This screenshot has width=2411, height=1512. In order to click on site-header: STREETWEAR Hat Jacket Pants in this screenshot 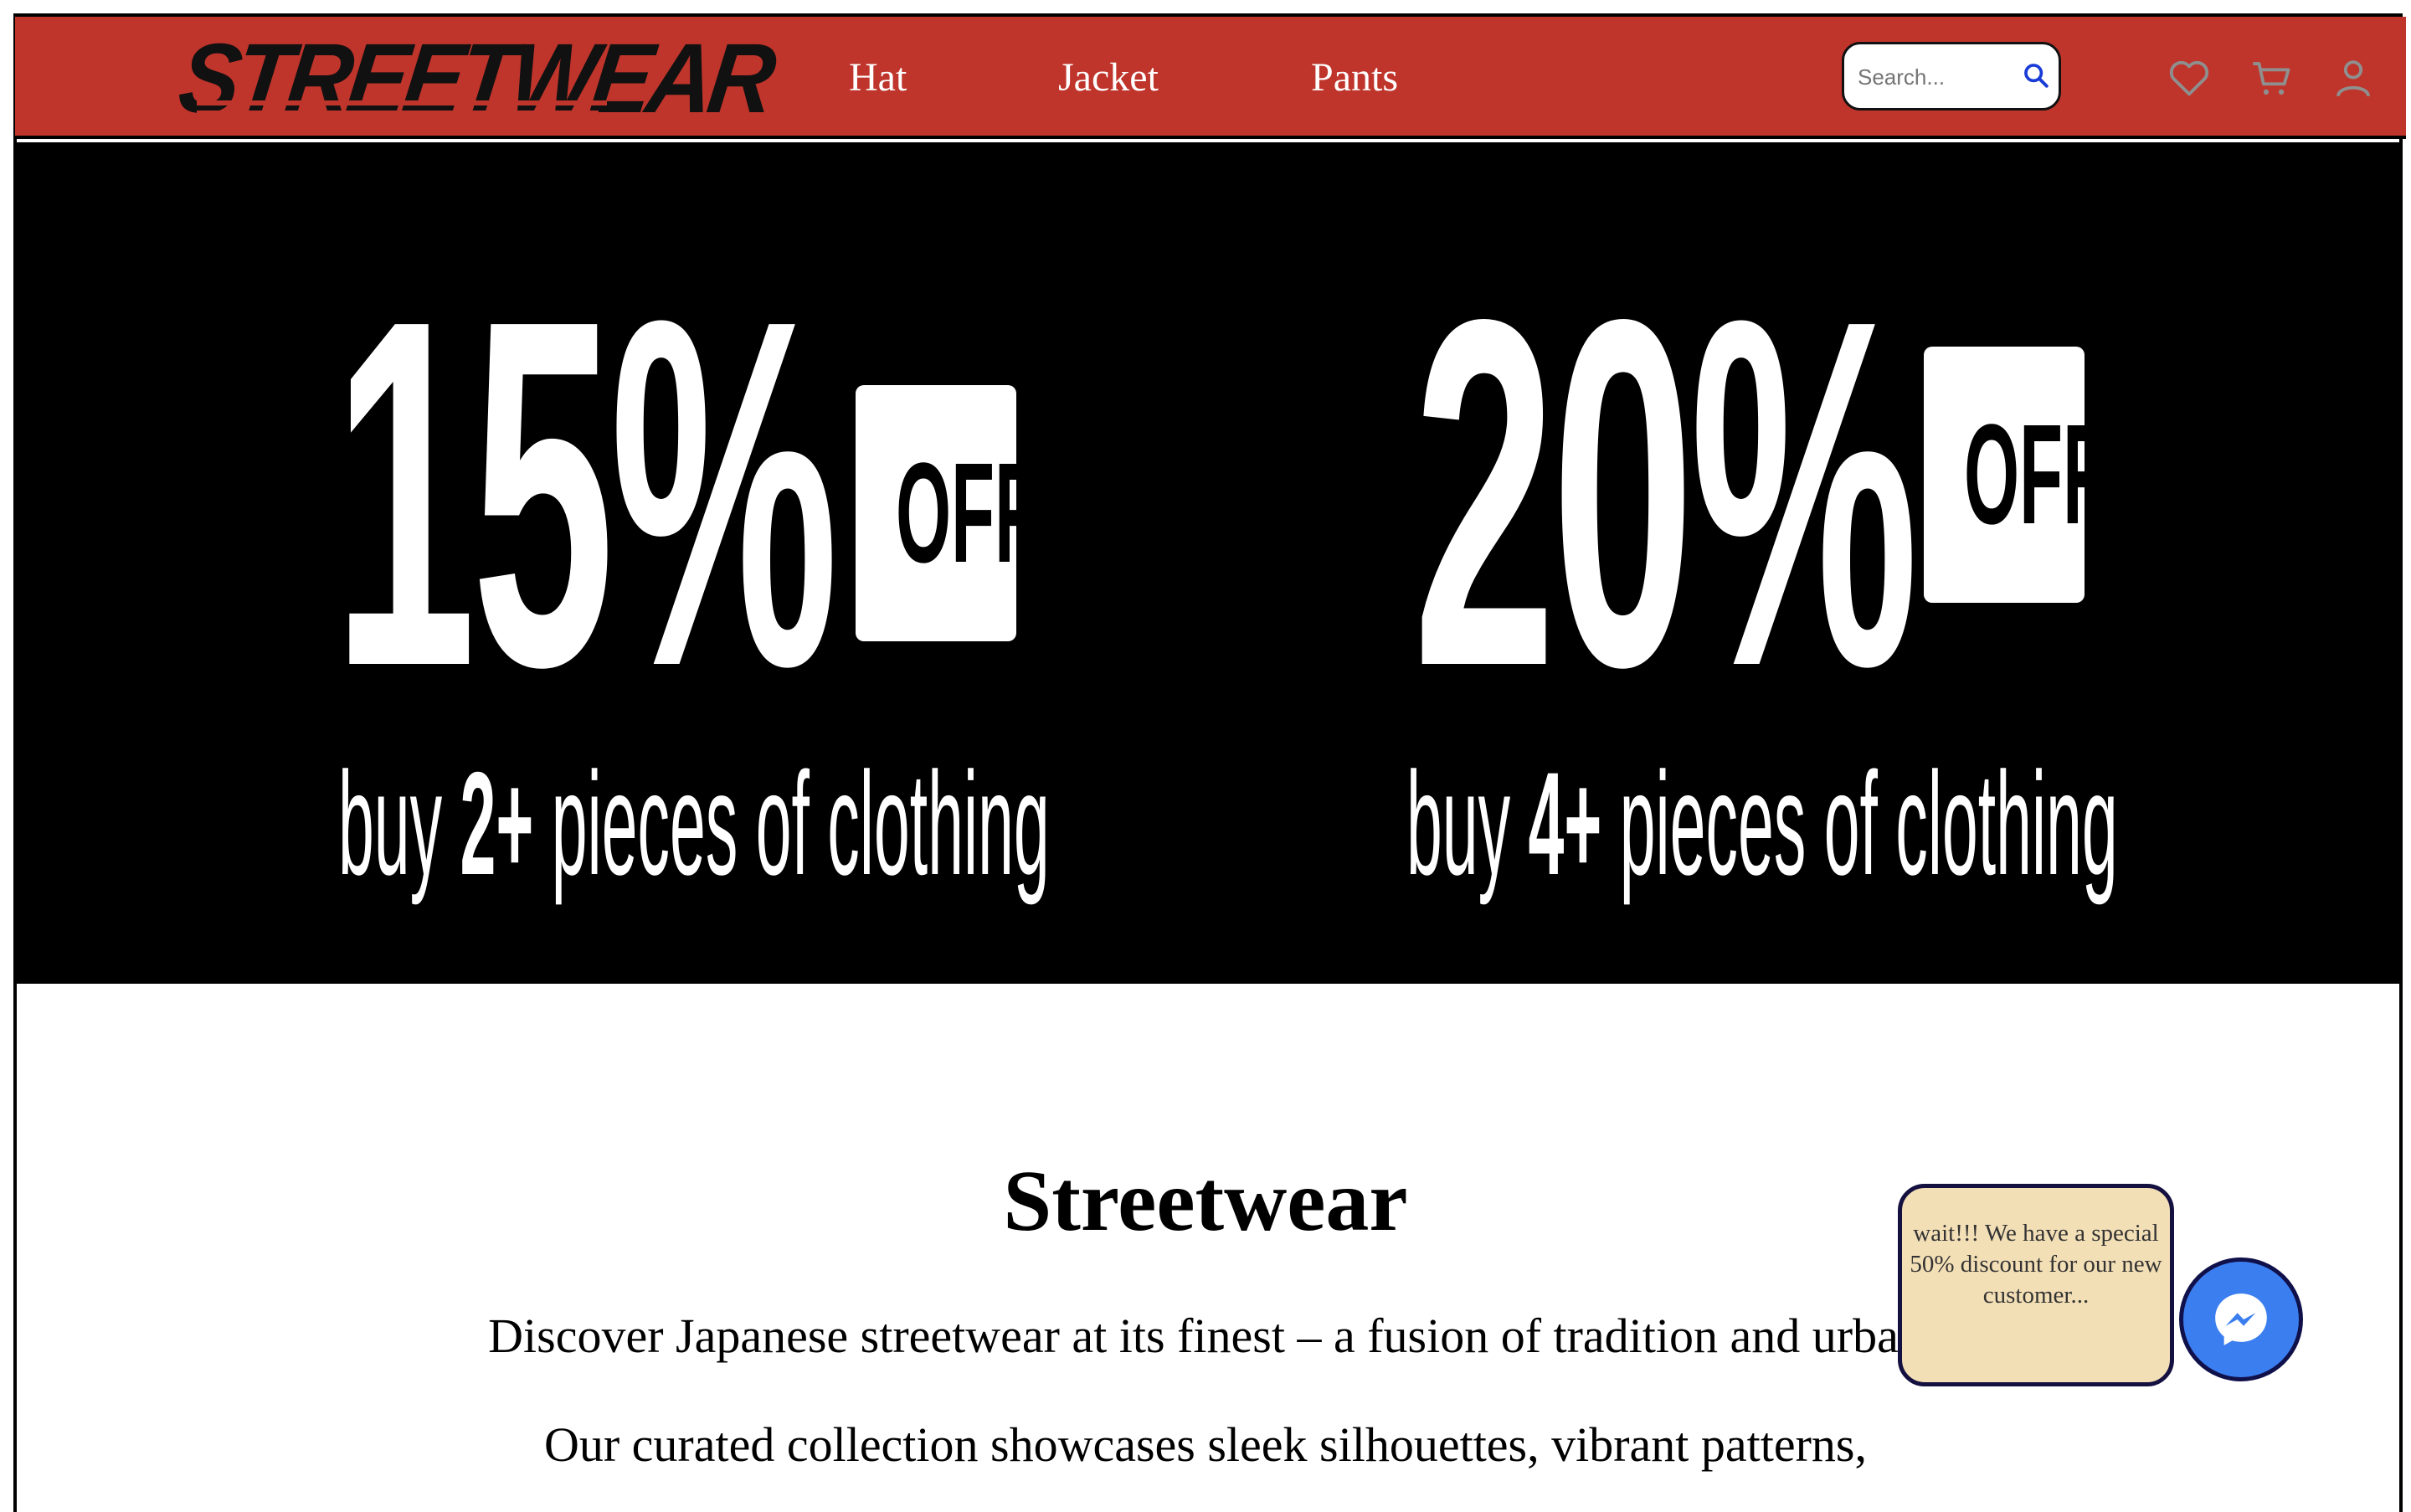, I will do `click(1210, 78)`.